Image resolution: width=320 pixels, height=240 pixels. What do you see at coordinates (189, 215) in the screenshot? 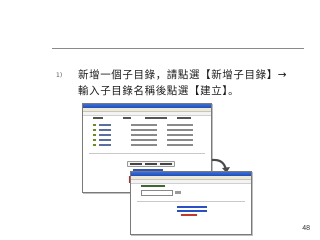
I see `create-link` at bounding box center [189, 215].